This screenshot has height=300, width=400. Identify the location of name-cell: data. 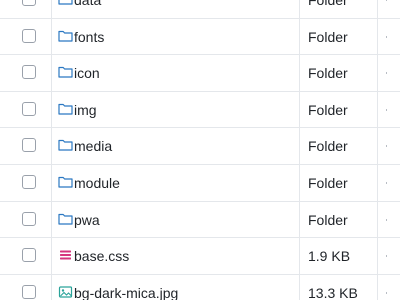
(176, 9).